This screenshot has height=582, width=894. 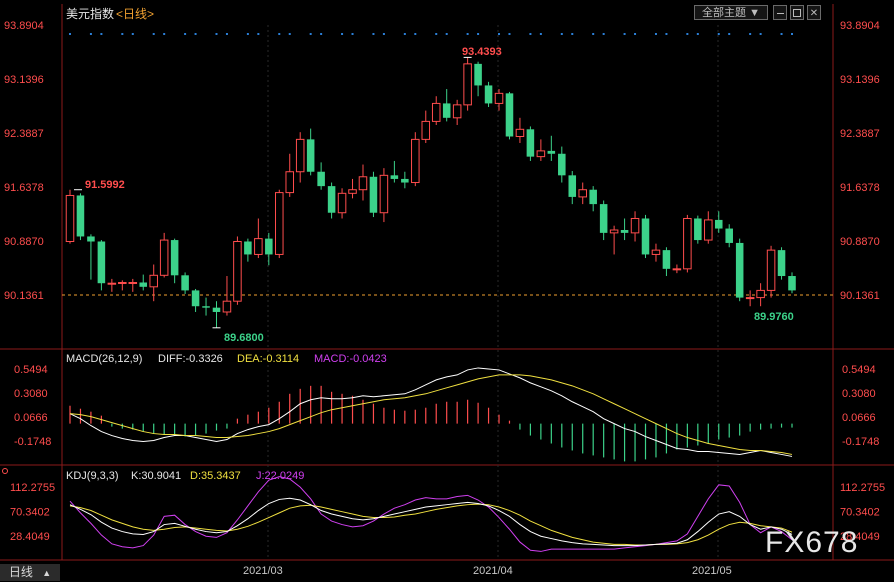 What do you see at coordinates (350, 359) in the screenshot?
I see `macd-value-label: MACD:-0.0423` at bounding box center [350, 359].